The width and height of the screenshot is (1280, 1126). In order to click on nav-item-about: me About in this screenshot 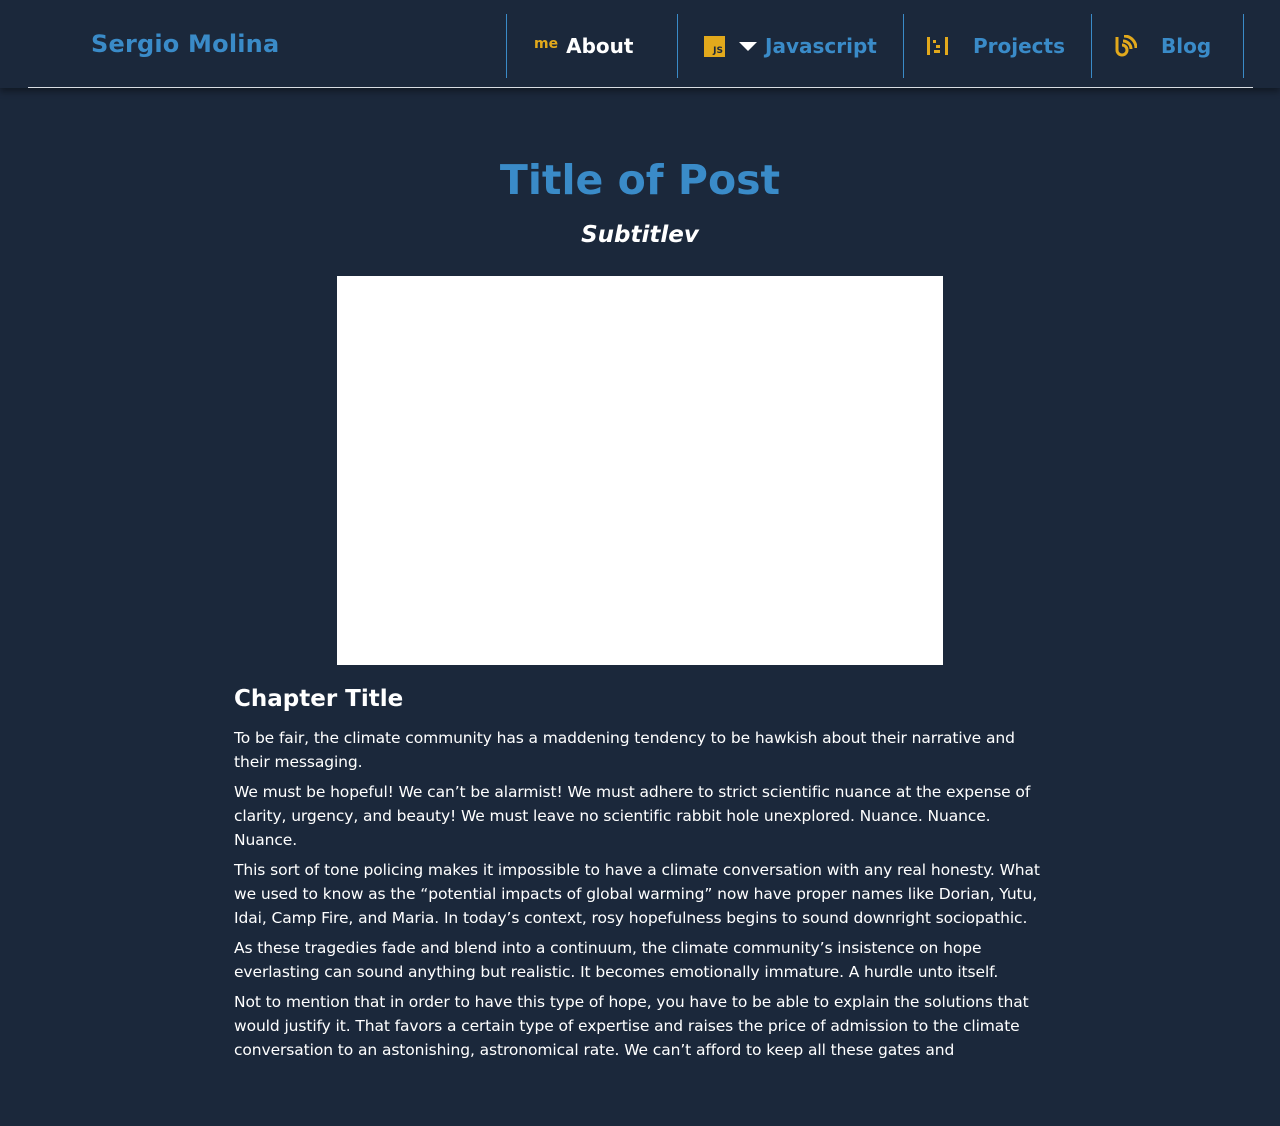, I will do `click(592, 46)`.